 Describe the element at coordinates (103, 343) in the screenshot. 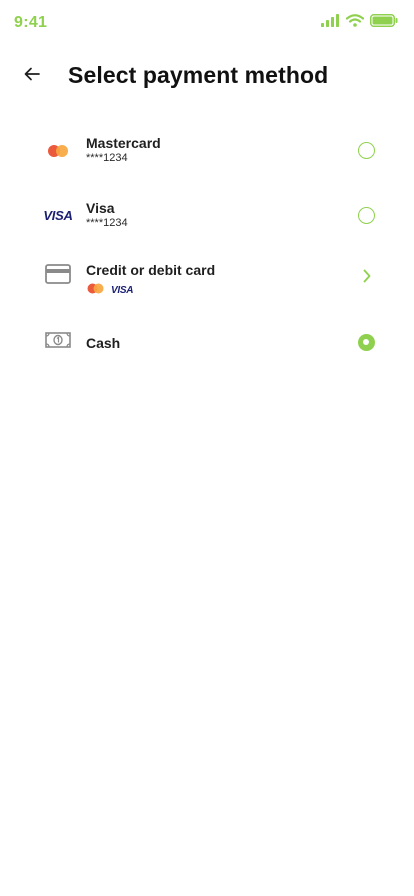

I see `payment-method-name: Cash` at that location.